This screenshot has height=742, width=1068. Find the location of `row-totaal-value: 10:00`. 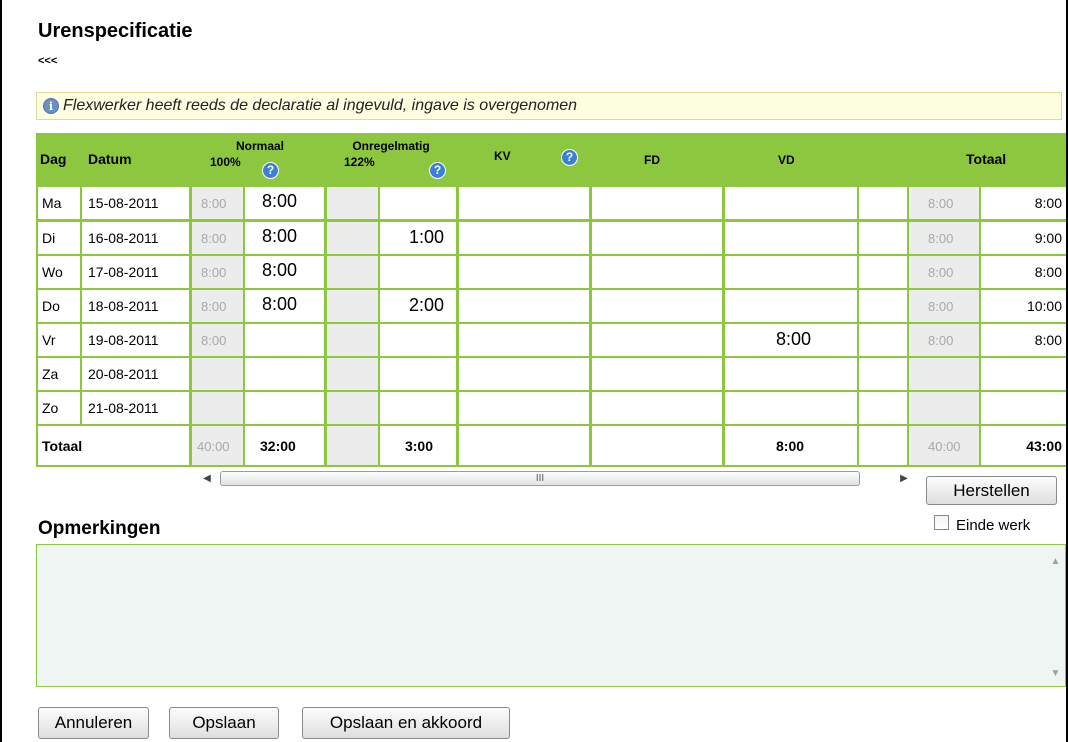

row-totaal-value: 10:00 is located at coordinates (1044, 306).